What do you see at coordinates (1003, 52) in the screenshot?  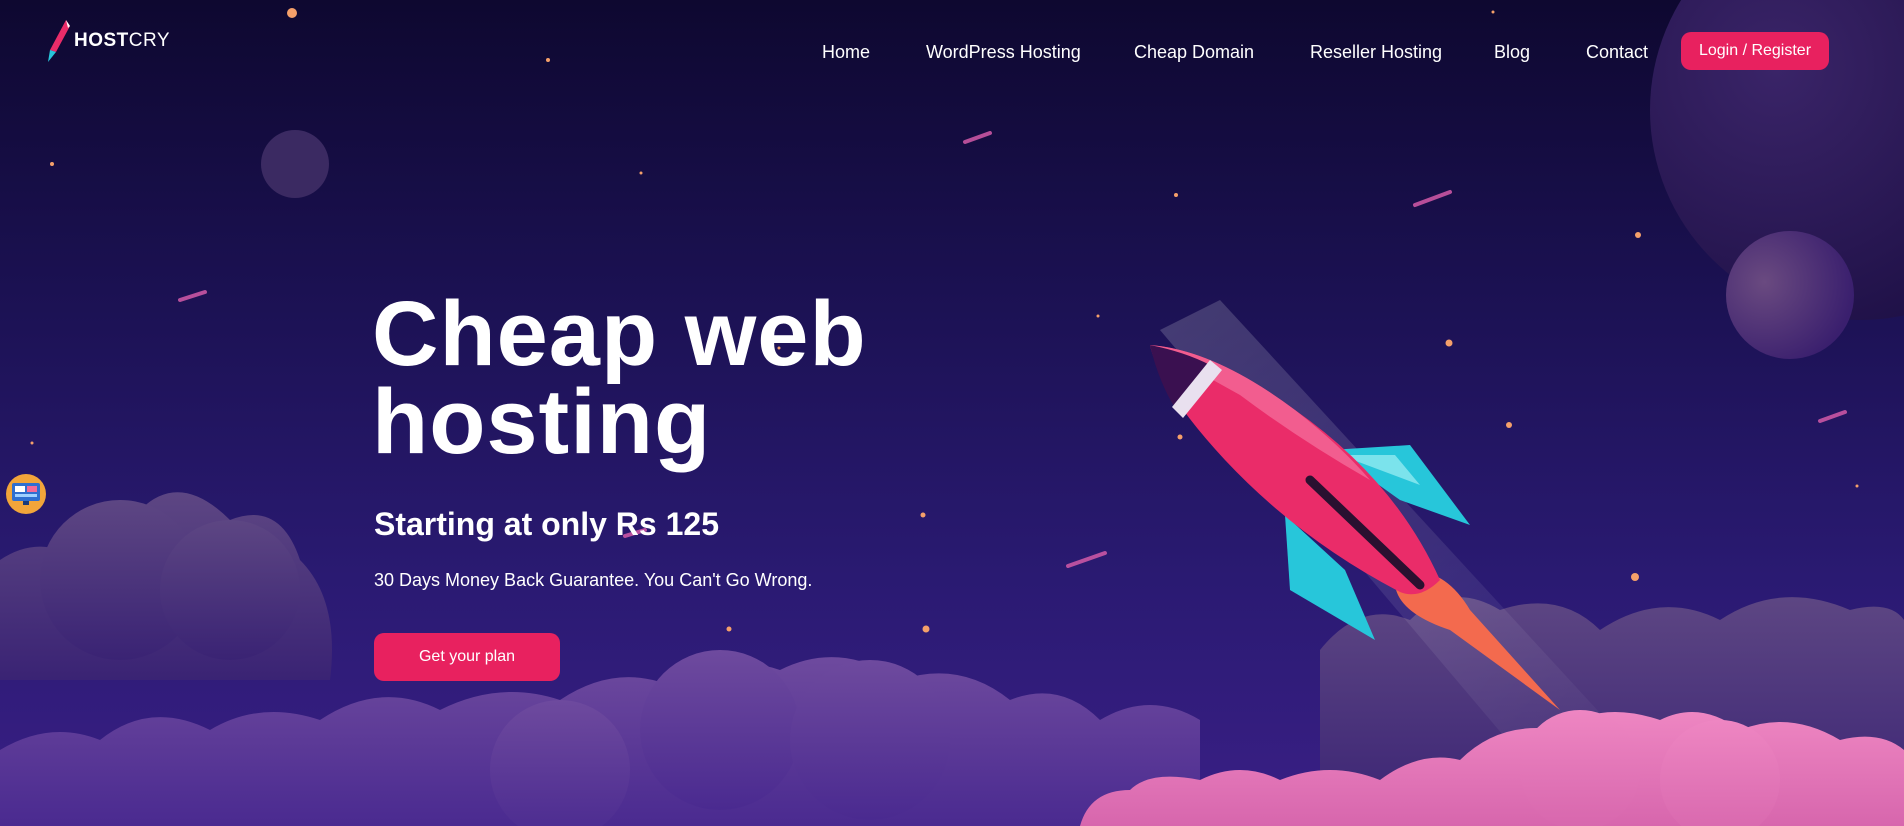 I see `nav-wordpress-hosting: WordPress Hosting` at bounding box center [1003, 52].